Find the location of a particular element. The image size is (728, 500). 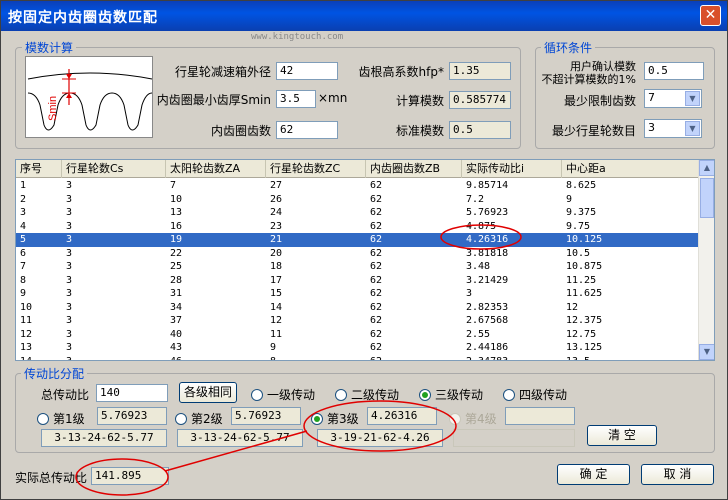

col-header-center-distance: 中心距a is located at coordinates (631, 169).